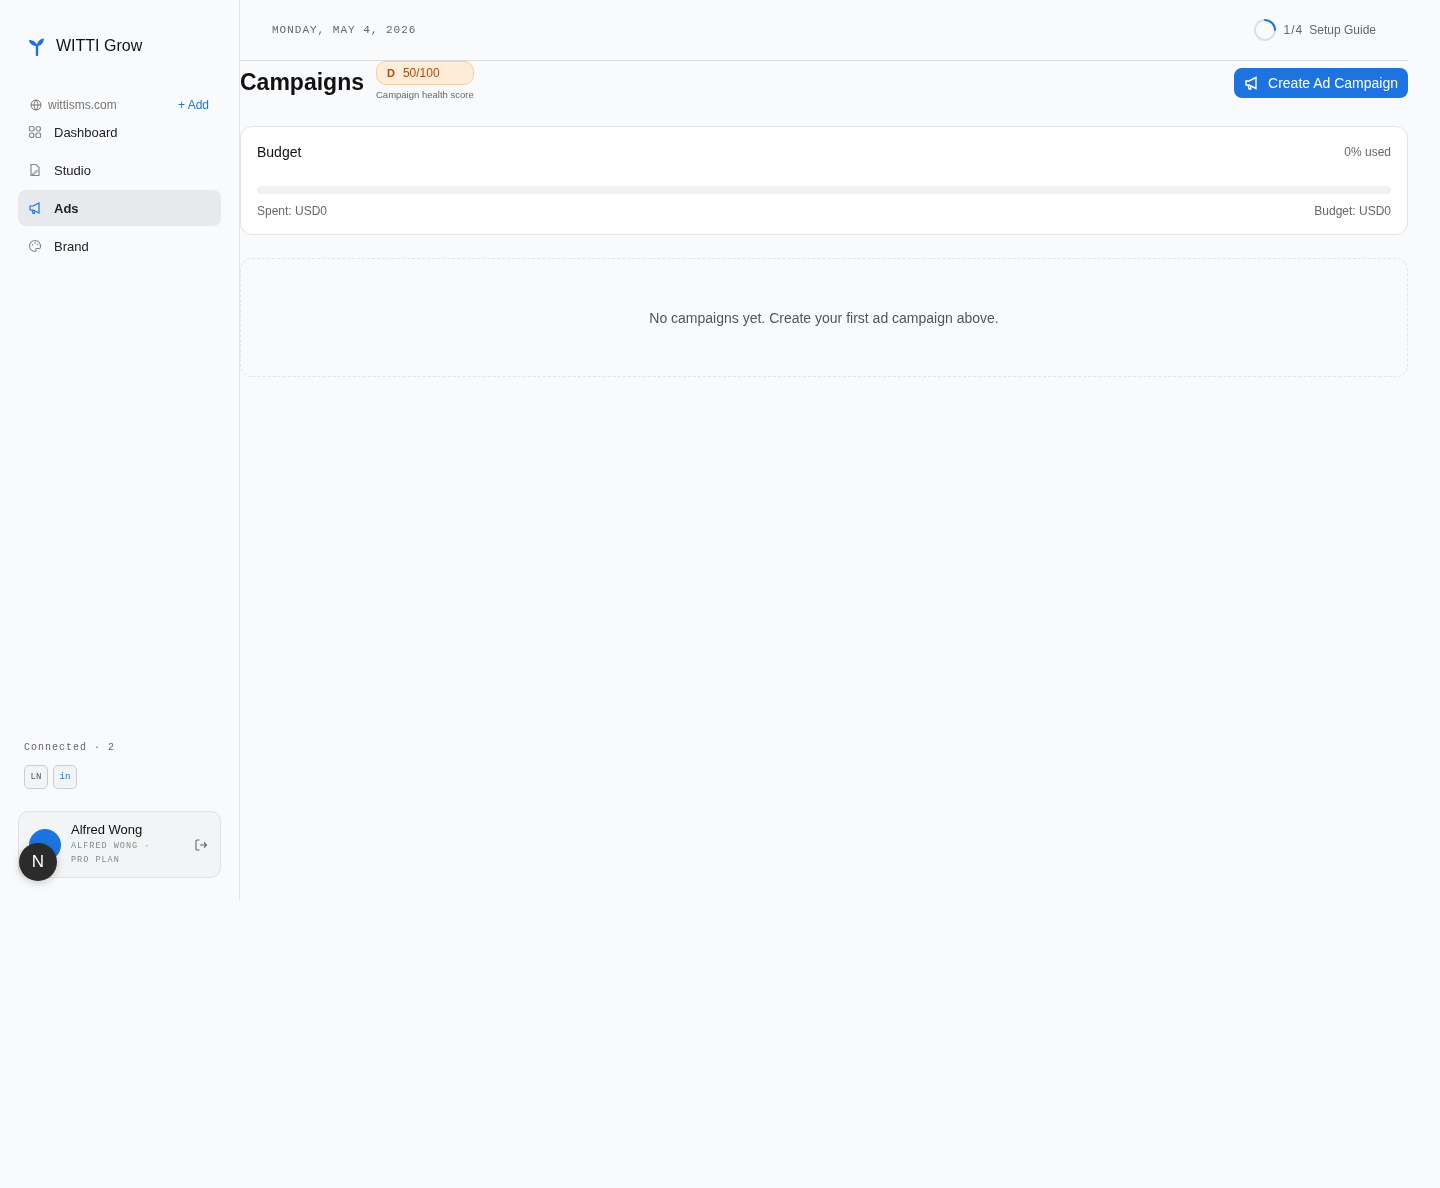 The width and height of the screenshot is (1440, 1188). I want to click on spent-label: Spent: USD0, so click(292, 211).